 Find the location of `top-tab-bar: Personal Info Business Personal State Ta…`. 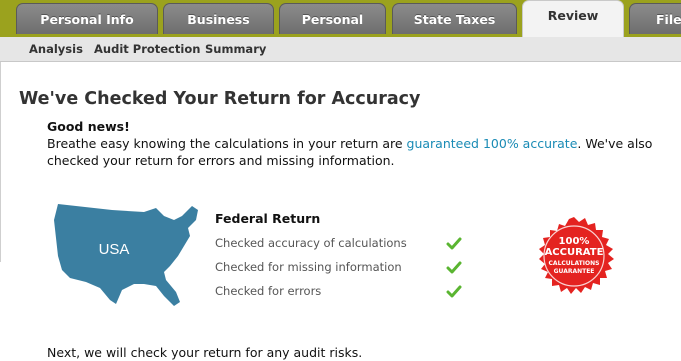

top-tab-bar: Personal Info Business Personal State Ta… is located at coordinates (340, 18).